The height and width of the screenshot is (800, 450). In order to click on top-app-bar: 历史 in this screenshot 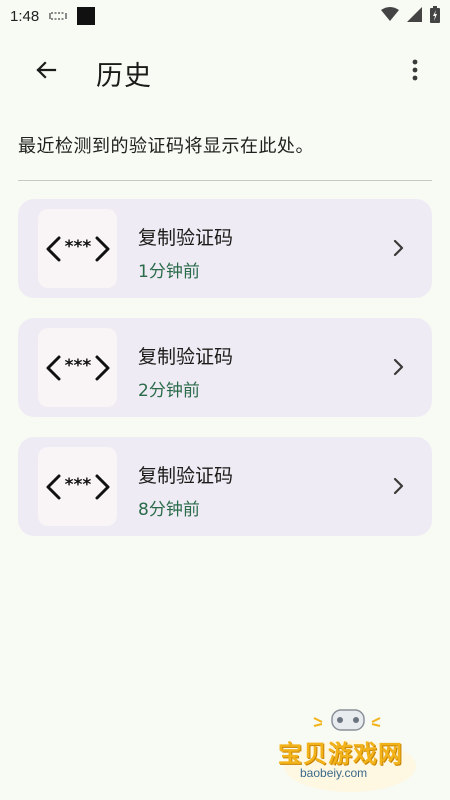, I will do `click(225, 72)`.